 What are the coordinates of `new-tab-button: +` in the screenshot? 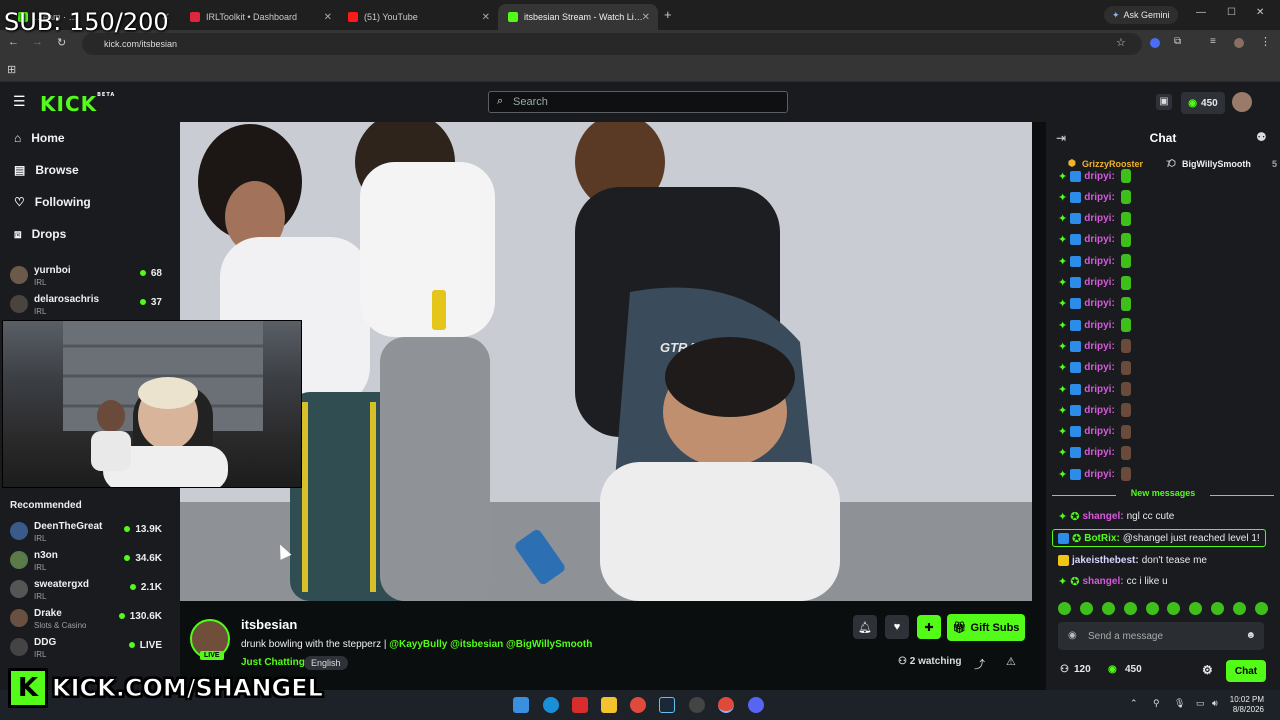 It's located at (668, 14).